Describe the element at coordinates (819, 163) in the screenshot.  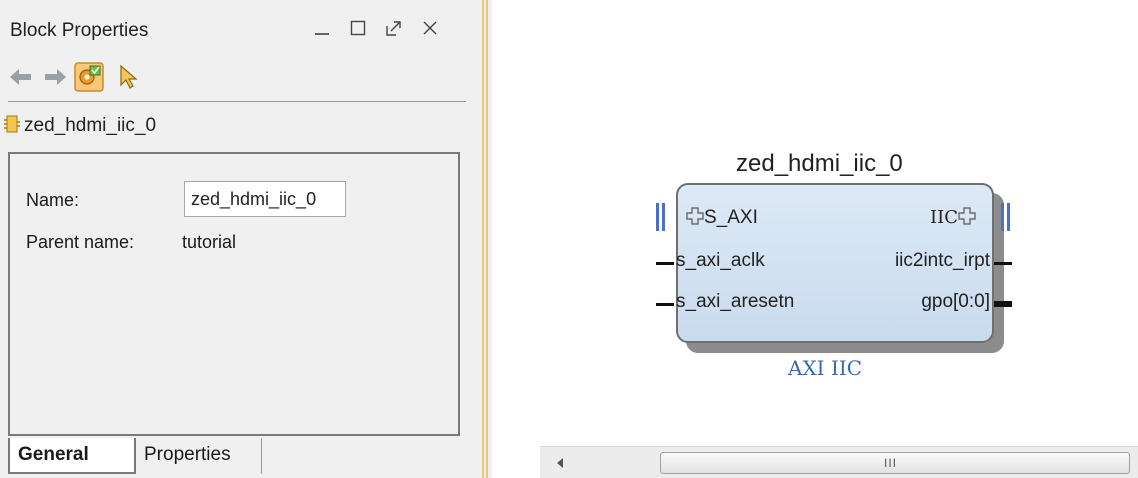
I see `block-instance-name: zed_hdmi_iic_0` at that location.